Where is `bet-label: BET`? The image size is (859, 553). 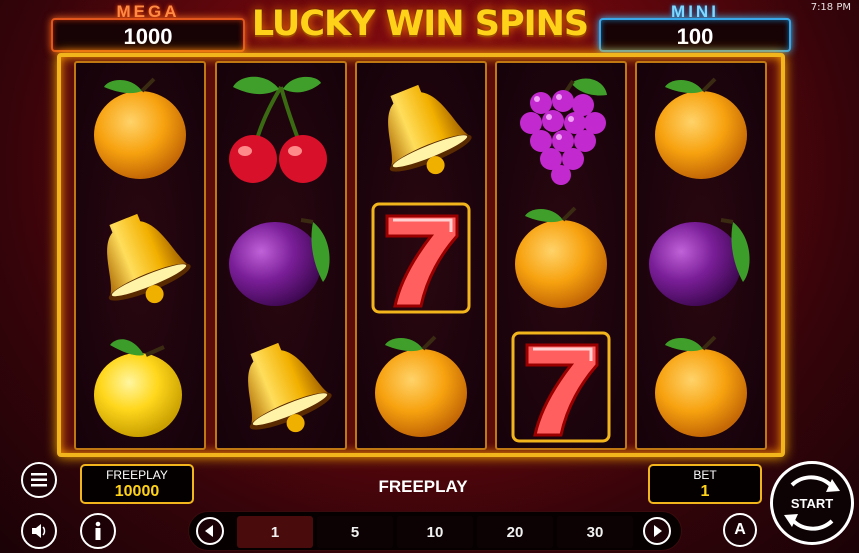
bet-label: BET is located at coordinates (705, 475).